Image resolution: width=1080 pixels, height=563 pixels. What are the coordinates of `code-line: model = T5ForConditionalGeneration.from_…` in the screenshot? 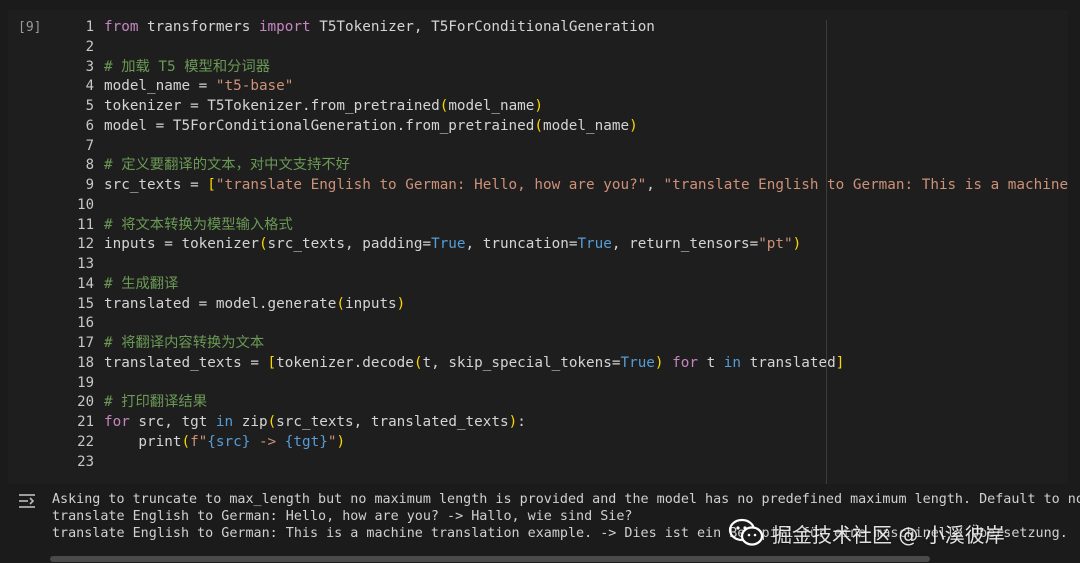 It's located at (586, 127).